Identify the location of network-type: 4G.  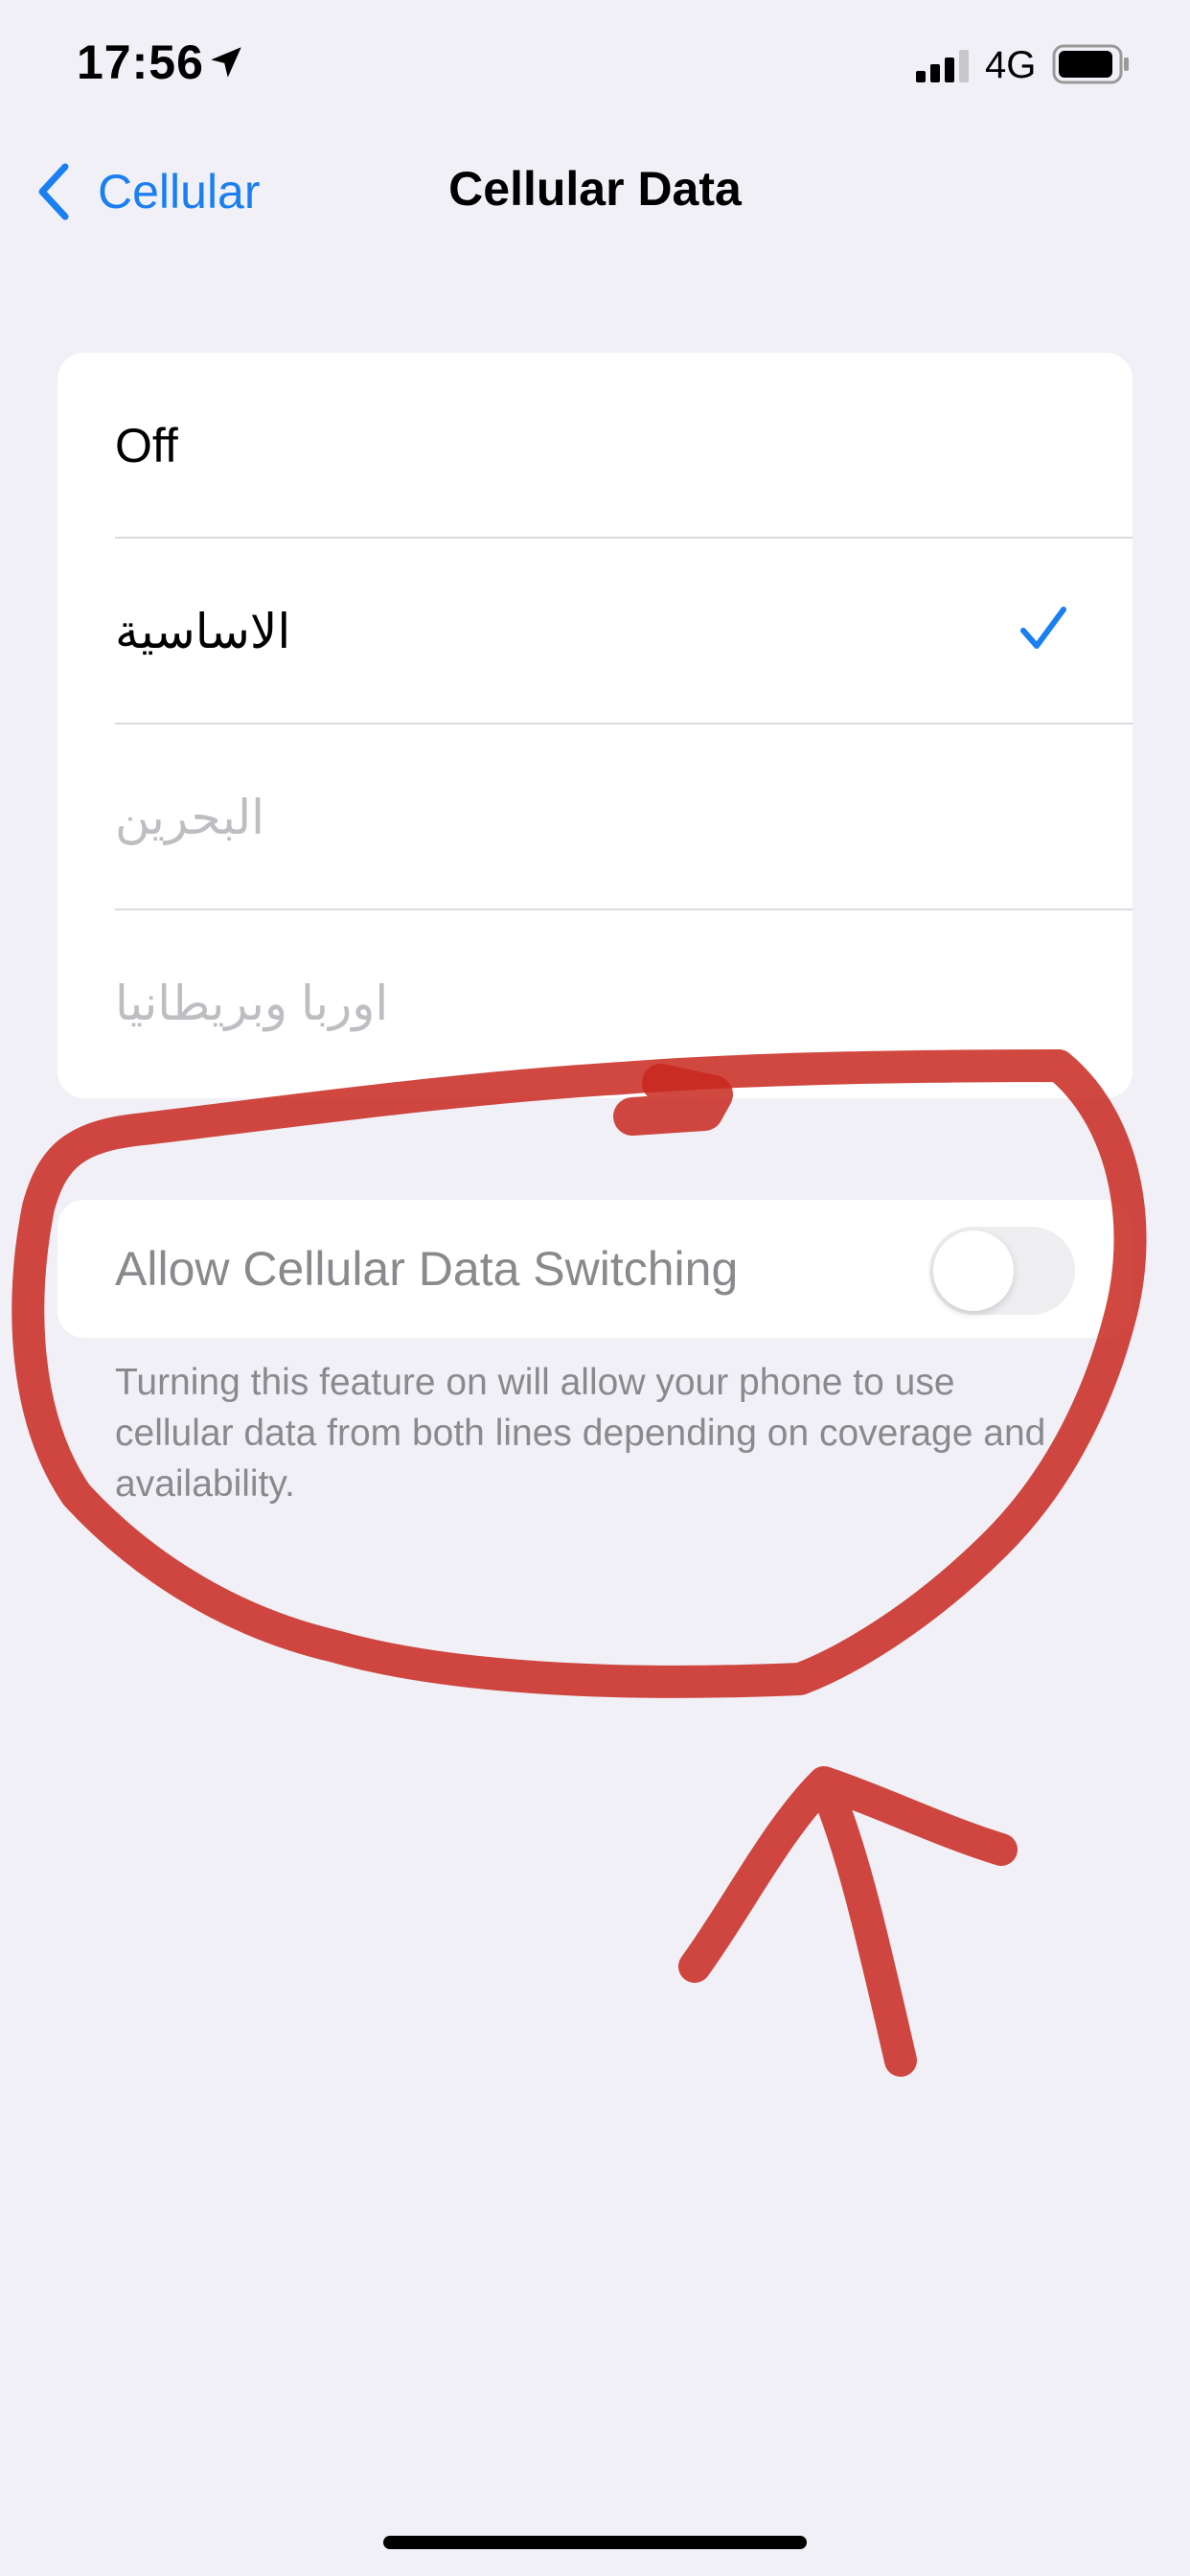
(1011, 65).